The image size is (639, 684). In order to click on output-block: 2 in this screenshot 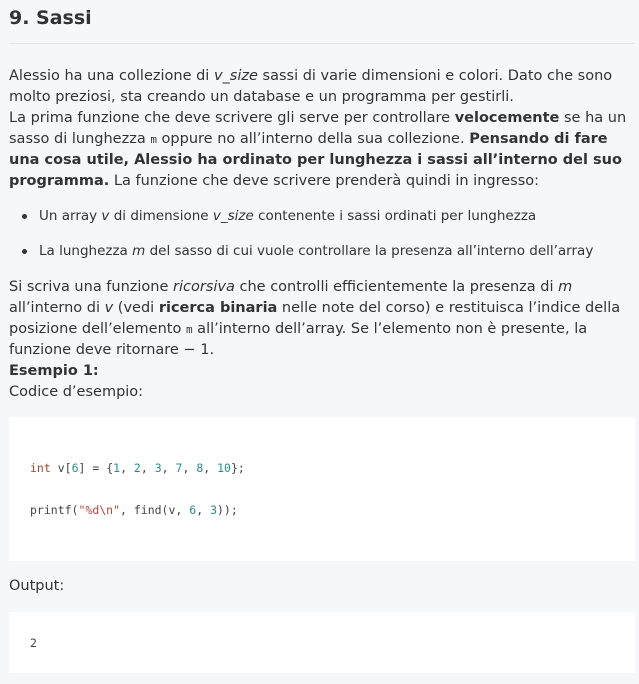, I will do `click(322, 642)`.